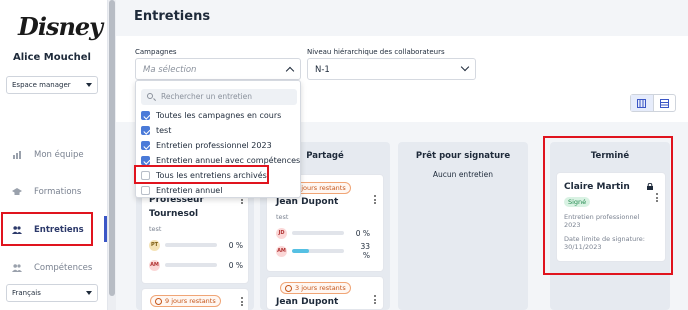 This screenshot has height=310, width=688. What do you see at coordinates (154, 245) in the screenshot?
I see `avatar: PT` at bounding box center [154, 245].